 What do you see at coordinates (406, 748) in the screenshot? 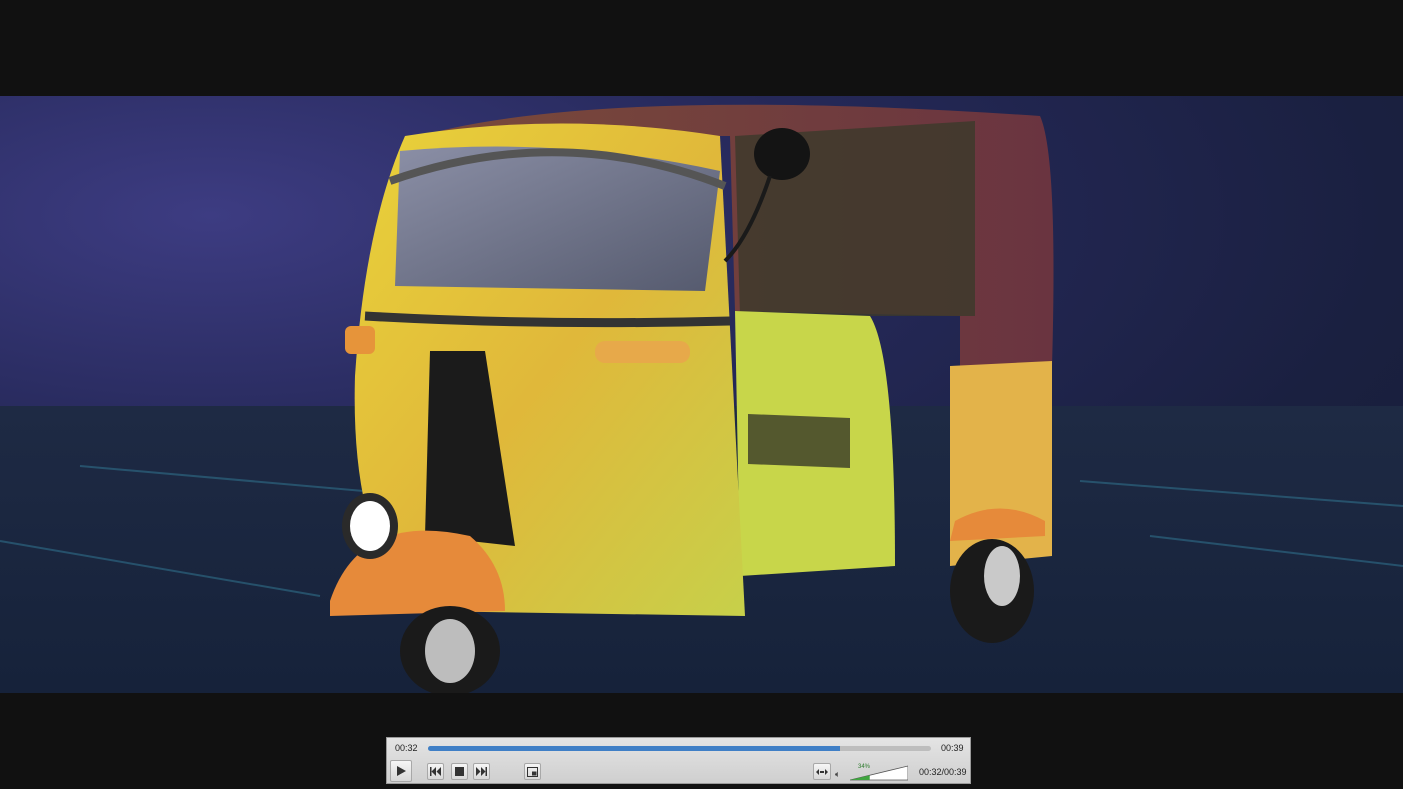
I see `elapsed-time: 00:32` at bounding box center [406, 748].